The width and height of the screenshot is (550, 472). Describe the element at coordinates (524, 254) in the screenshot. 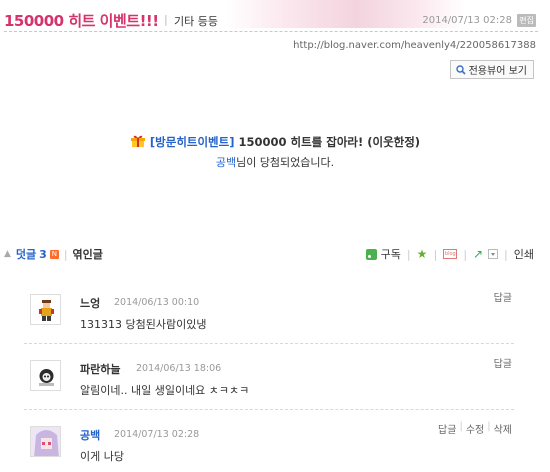

I see `print-link: 인쇄` at that location.